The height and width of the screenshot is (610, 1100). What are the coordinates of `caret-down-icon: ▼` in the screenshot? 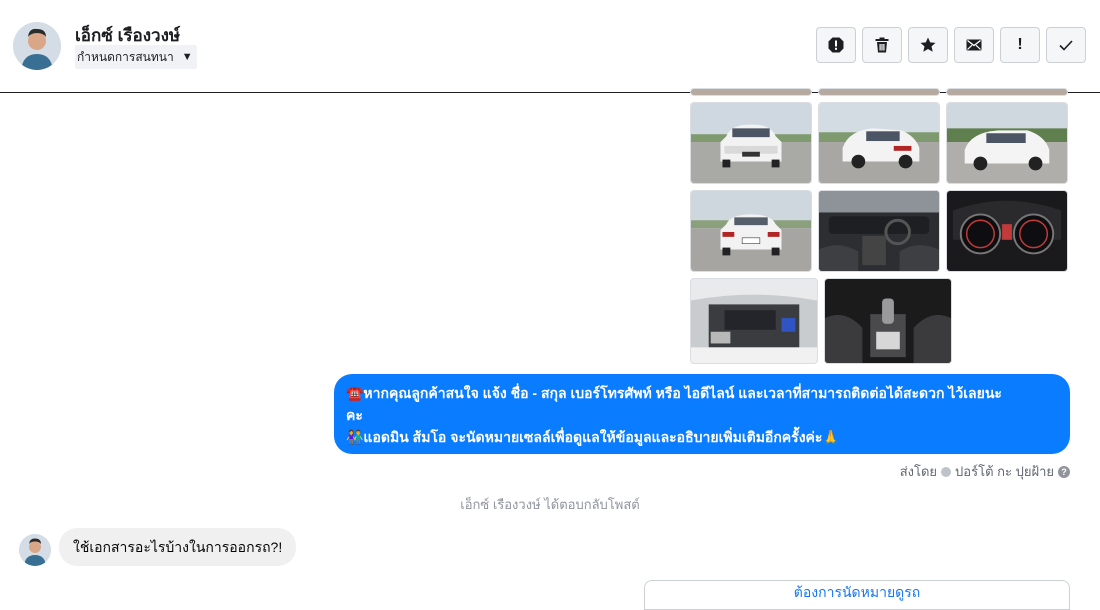 It's located at (187, 57).